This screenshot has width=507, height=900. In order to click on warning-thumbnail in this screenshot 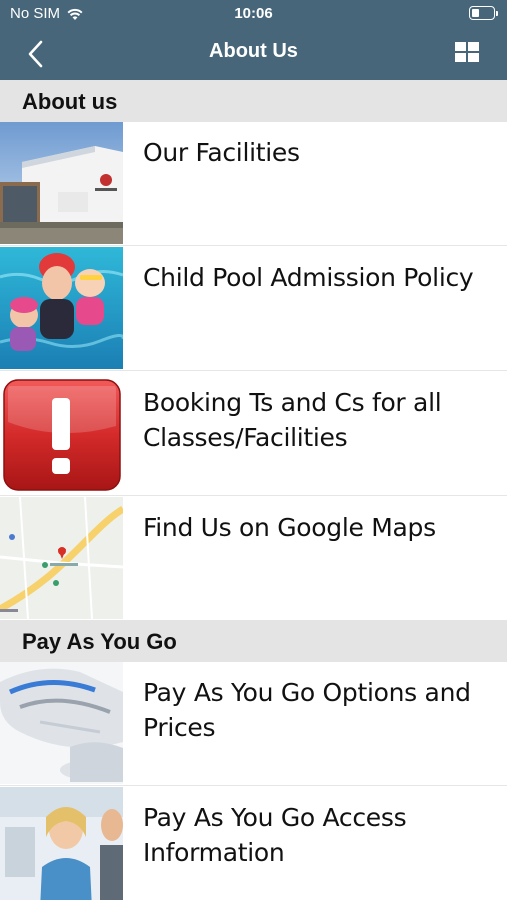, I will do `click(61, 433)`.